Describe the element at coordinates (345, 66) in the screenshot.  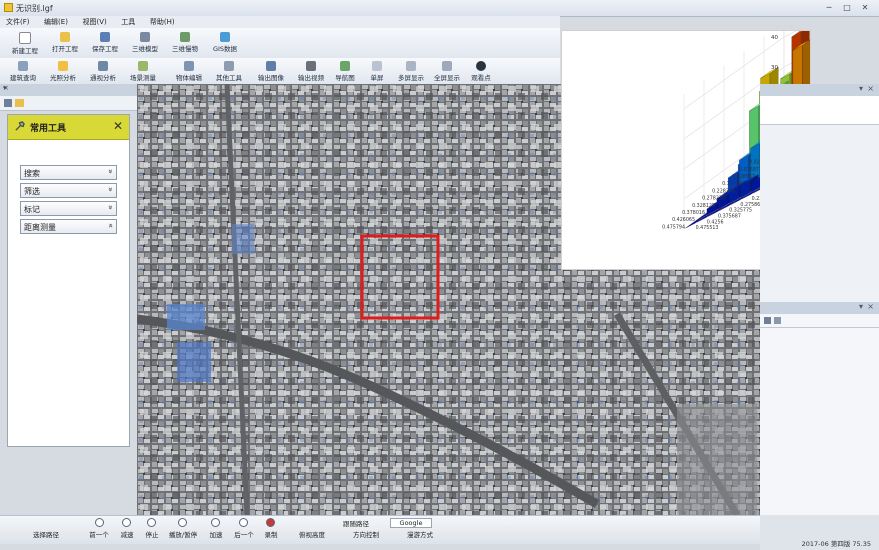
I see `map-icon` at that location.